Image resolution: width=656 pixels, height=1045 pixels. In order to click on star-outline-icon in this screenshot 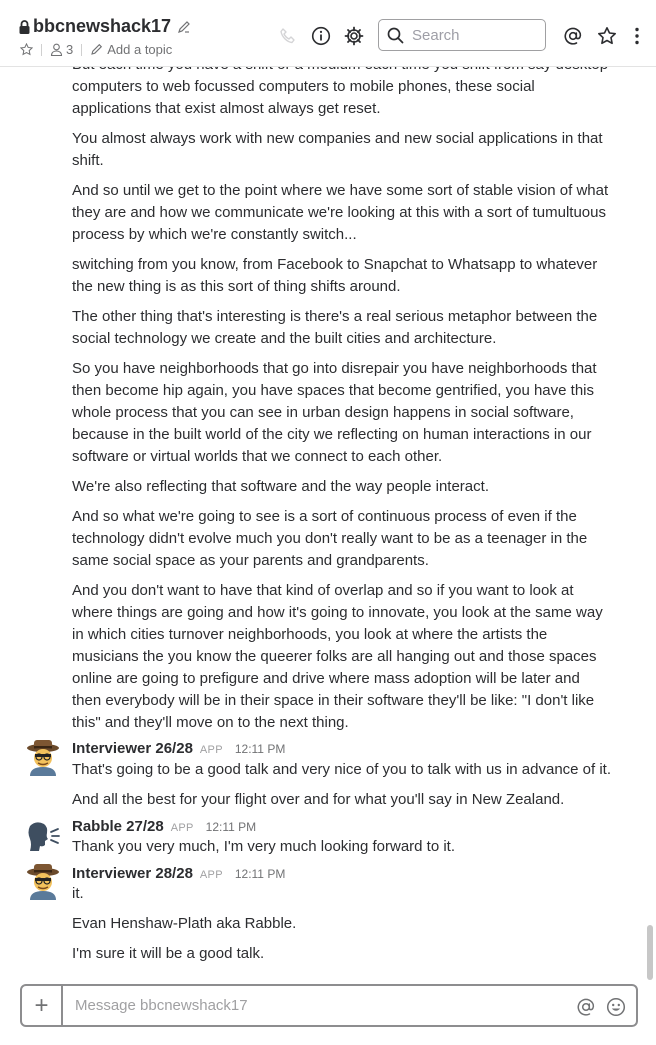, I will do `click(26, 49)`.